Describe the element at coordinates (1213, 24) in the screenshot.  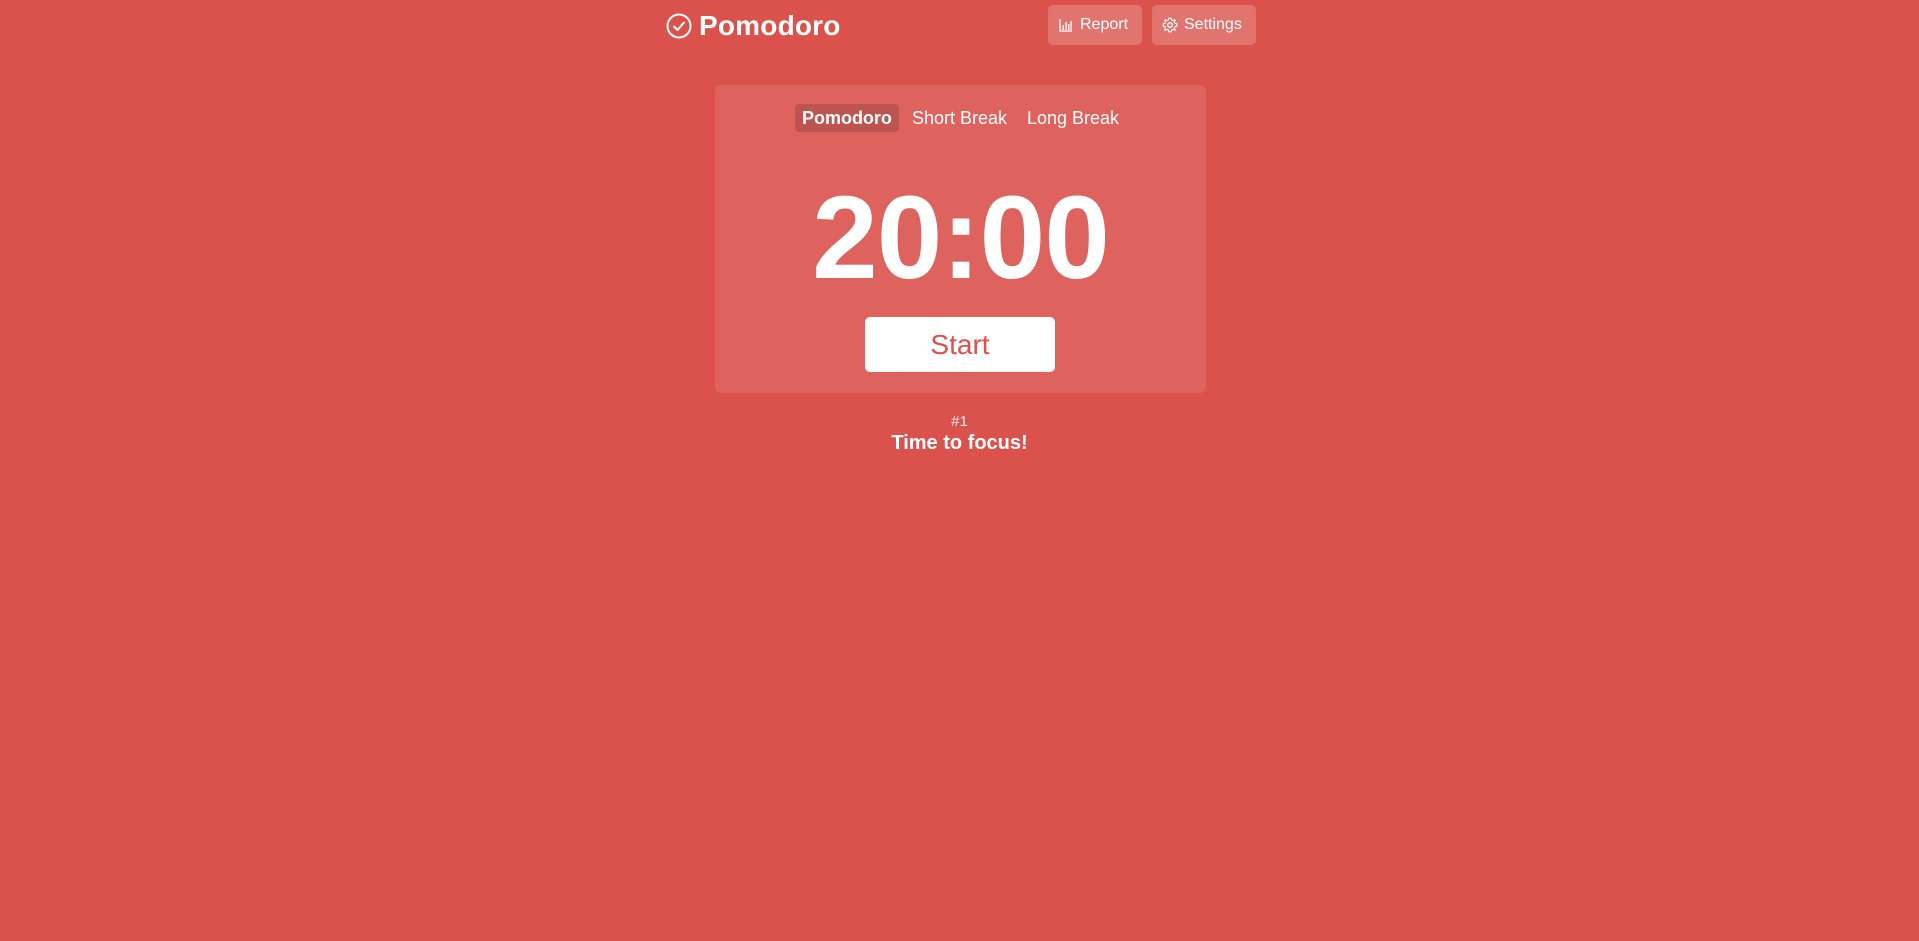
I see `settings-label: Settings` at that location.